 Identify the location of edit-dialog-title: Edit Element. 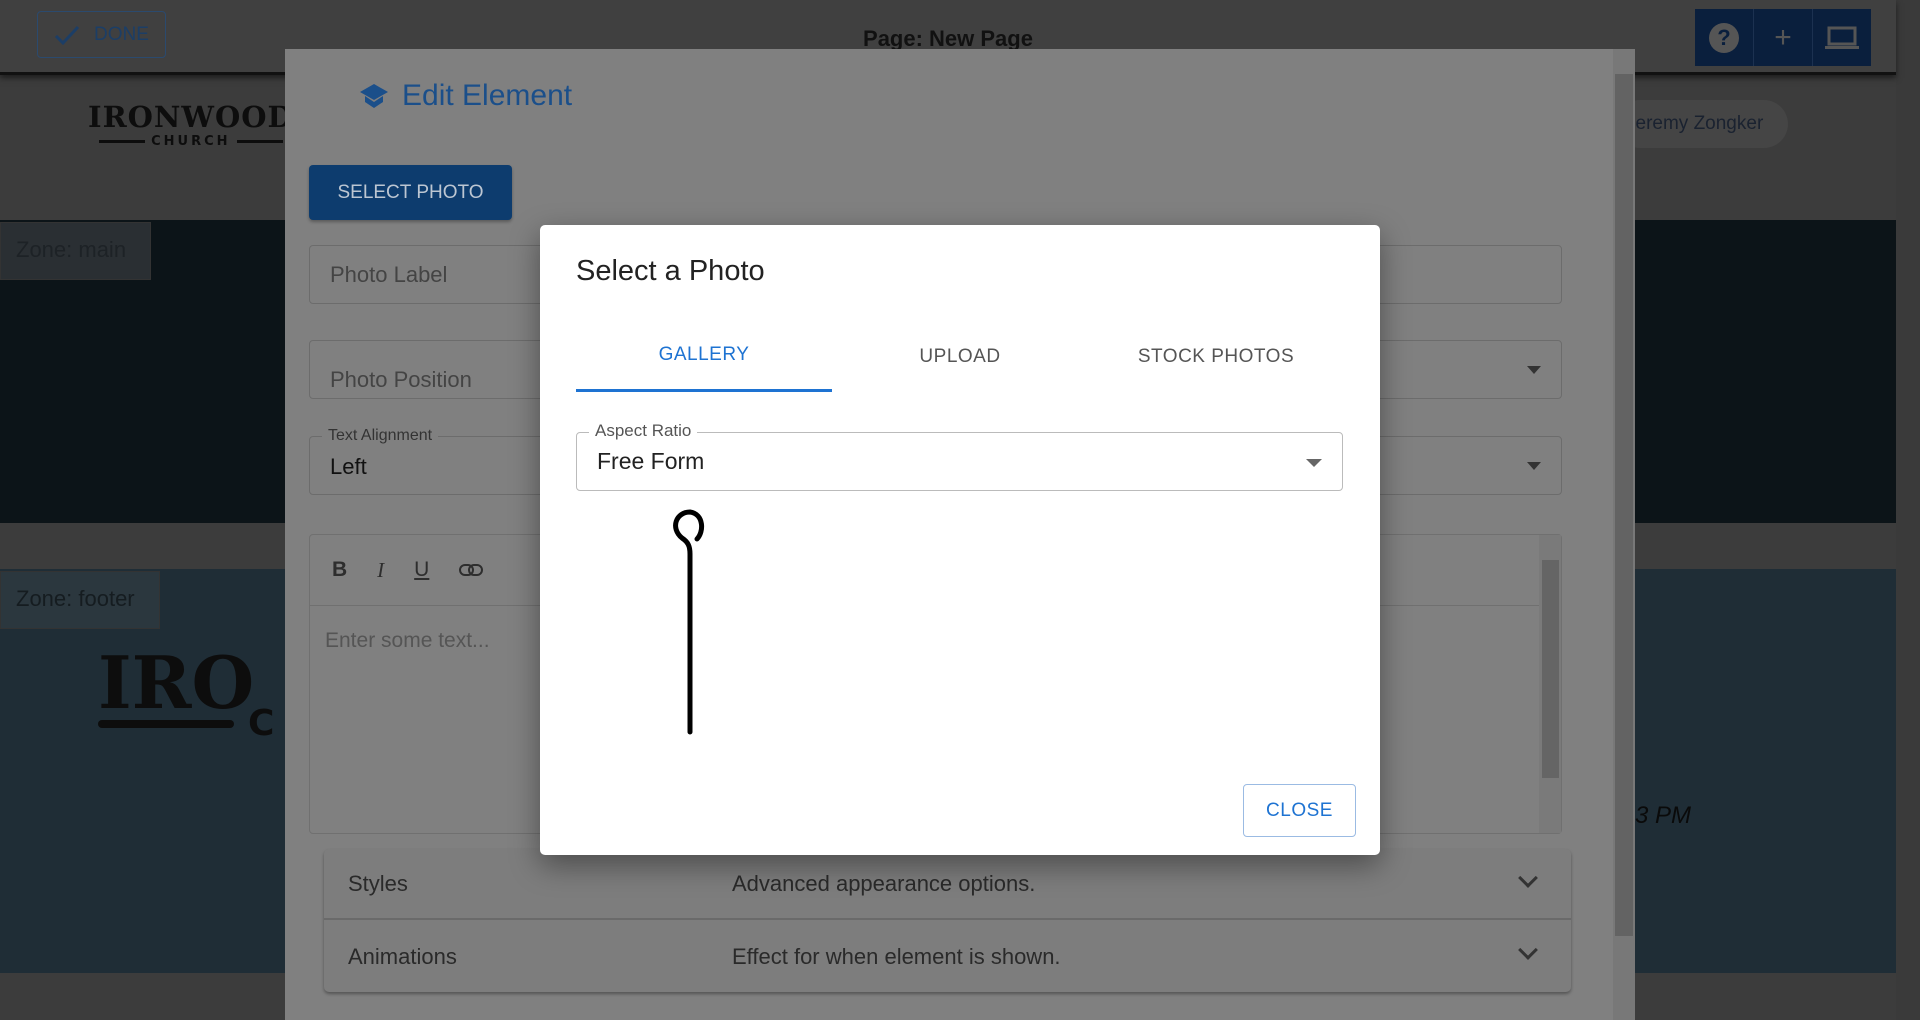
(465, 96).